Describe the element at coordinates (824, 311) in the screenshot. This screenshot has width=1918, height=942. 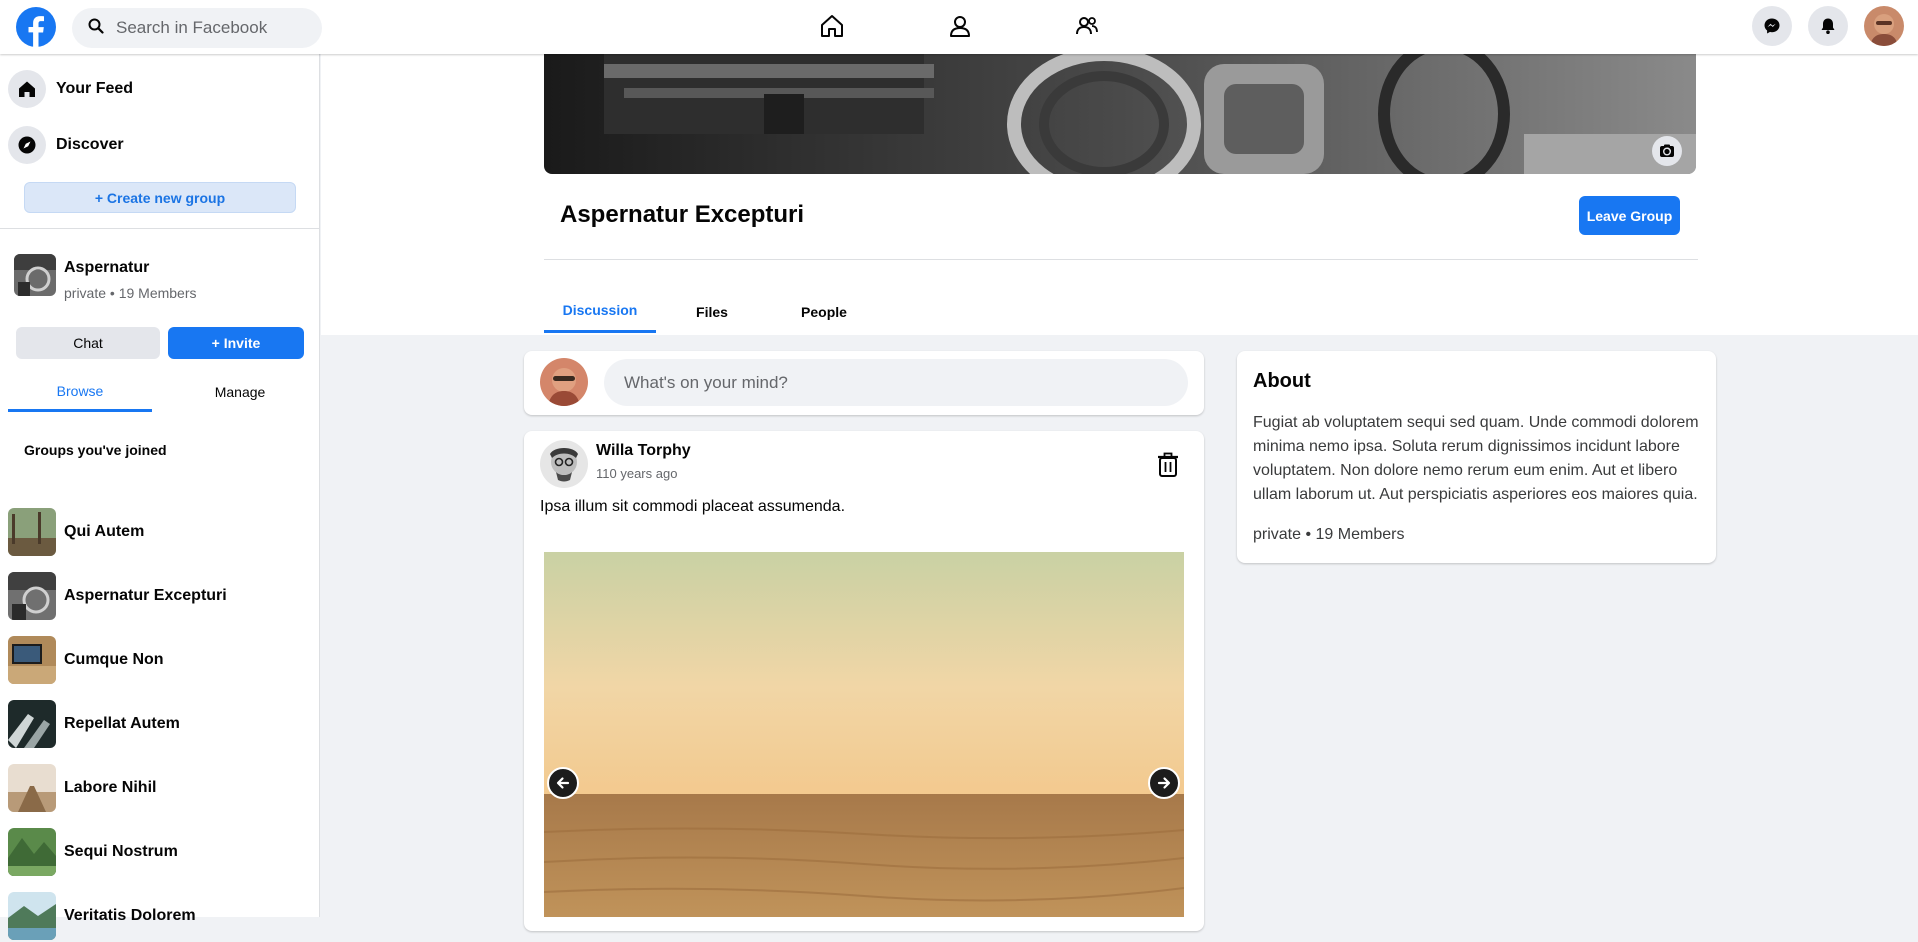
I see `tab-people: People` at that location.